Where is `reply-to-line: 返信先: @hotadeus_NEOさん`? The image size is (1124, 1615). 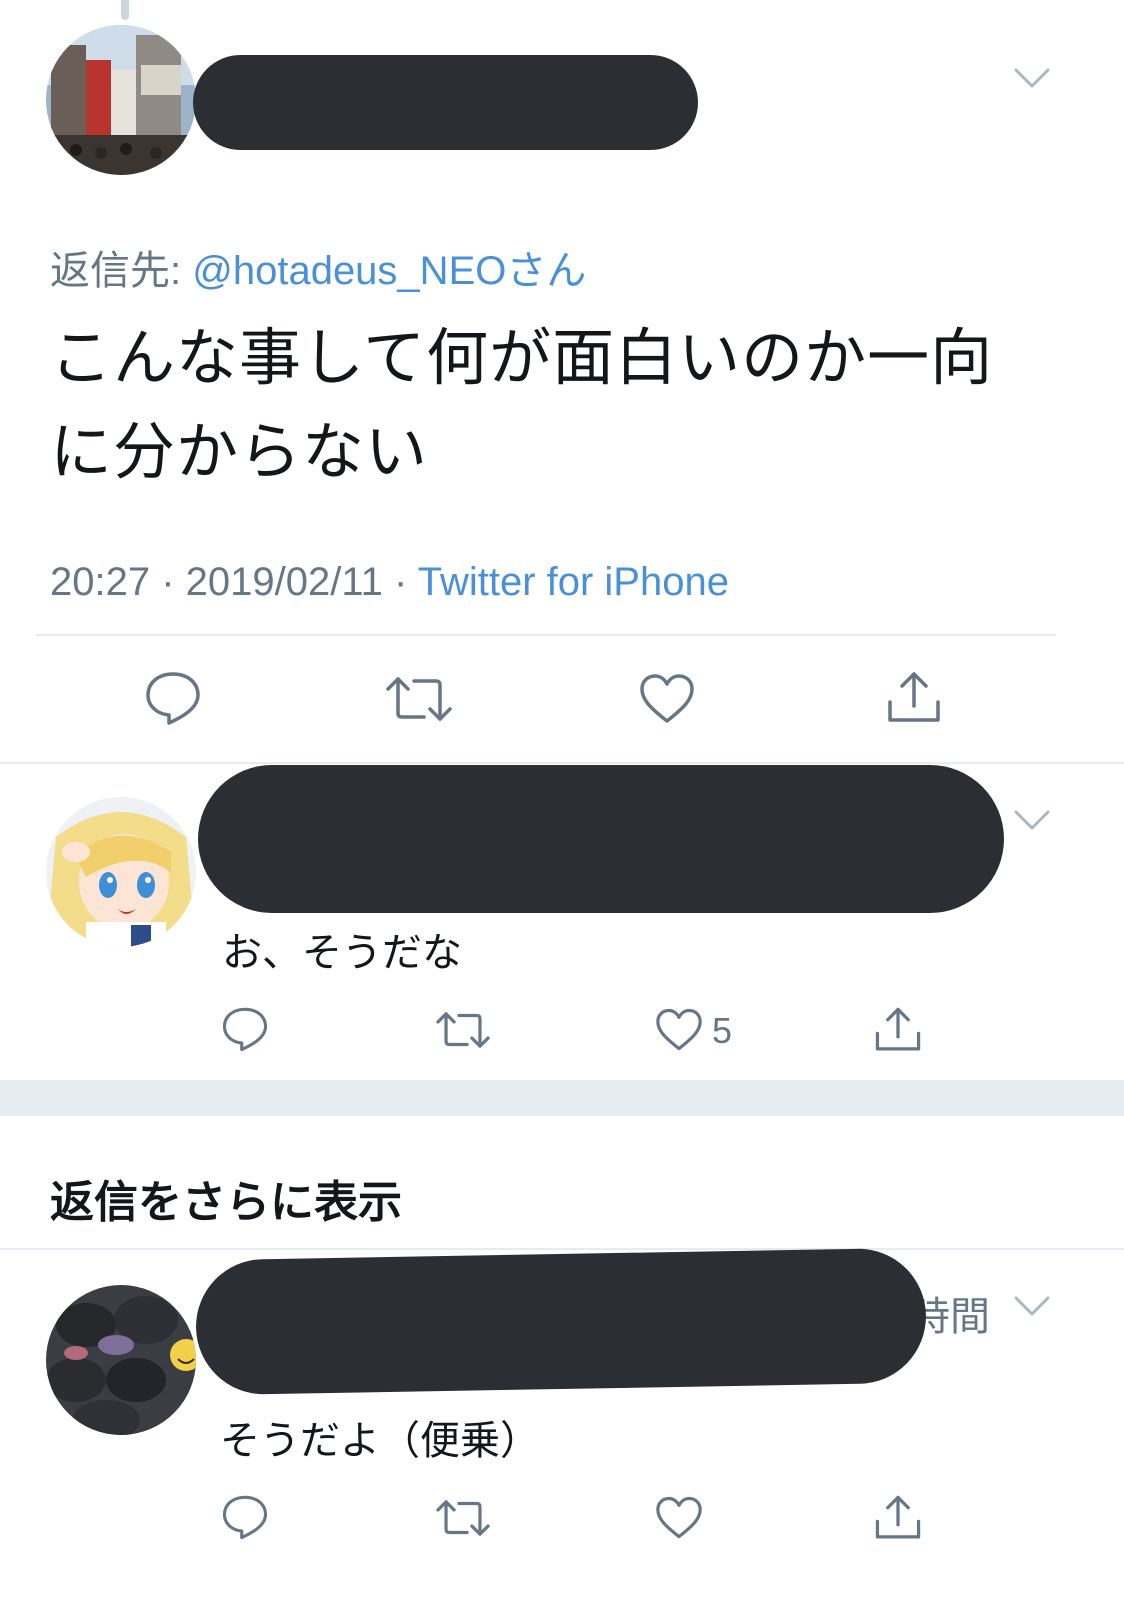
reply-to-line: 返信先: @hotadeus_NEOさん is located at coordinates (318, 267).